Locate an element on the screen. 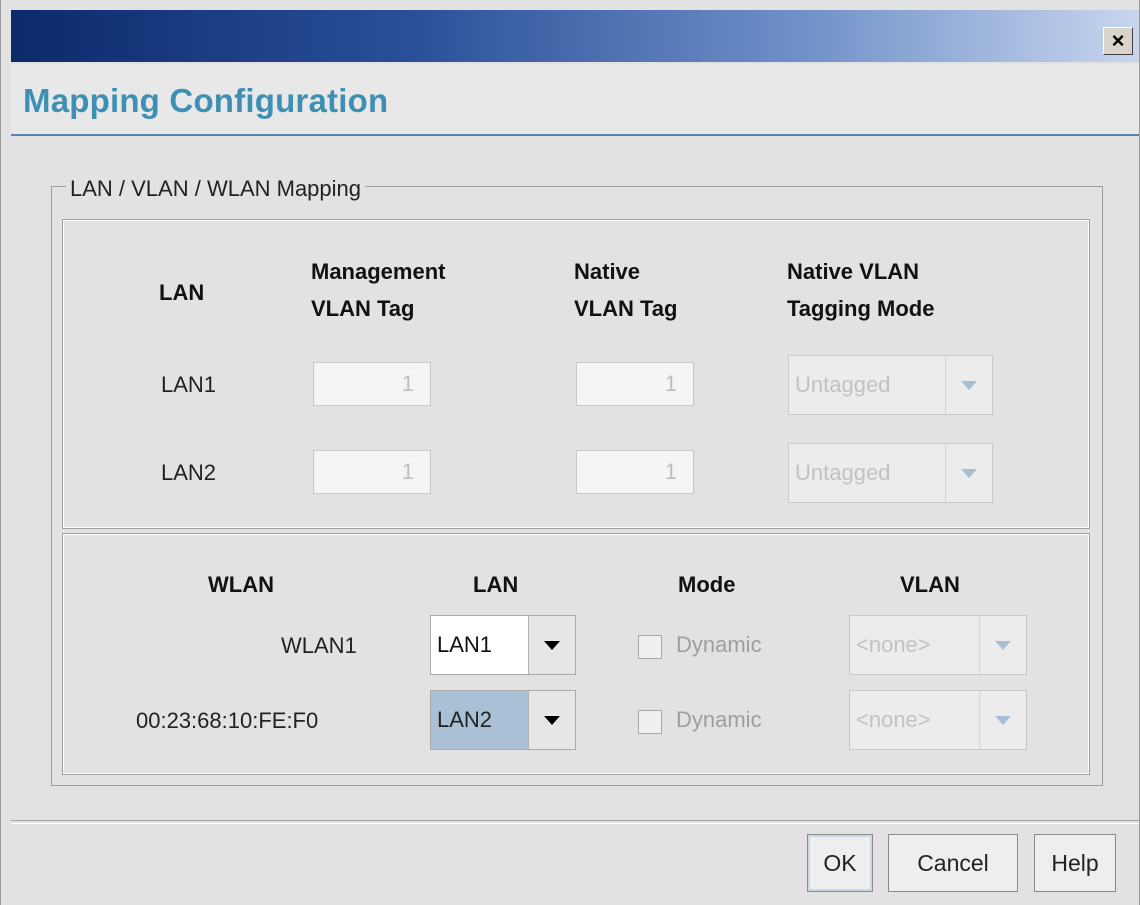 The width and height of the screenshot is (1140, 905). footer-divider is located at coordinates (575, 822).